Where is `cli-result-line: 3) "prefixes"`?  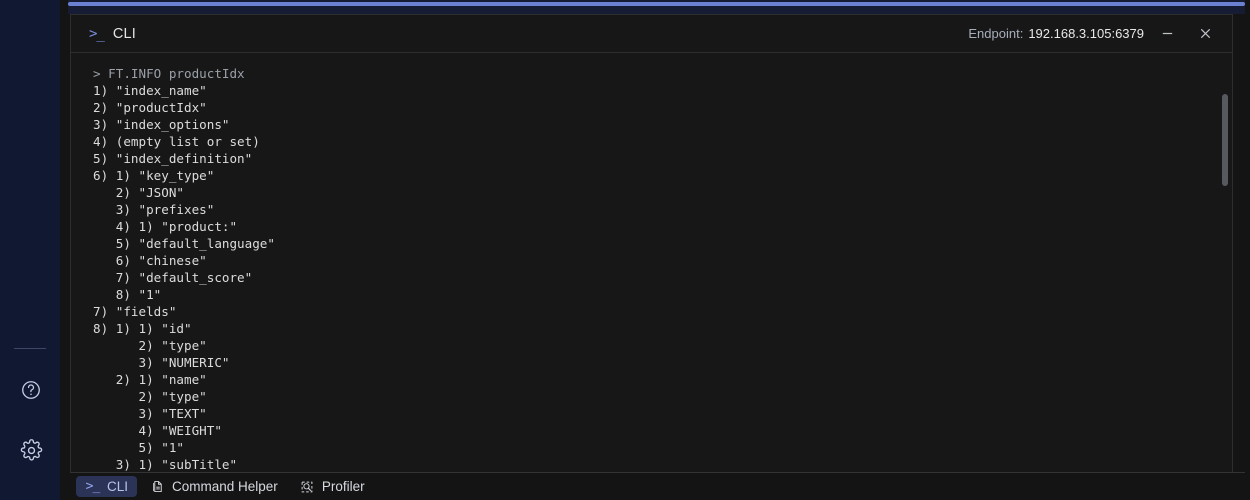
cli-result-line: 3) "prefixes" is located at coordinates (154, 209).